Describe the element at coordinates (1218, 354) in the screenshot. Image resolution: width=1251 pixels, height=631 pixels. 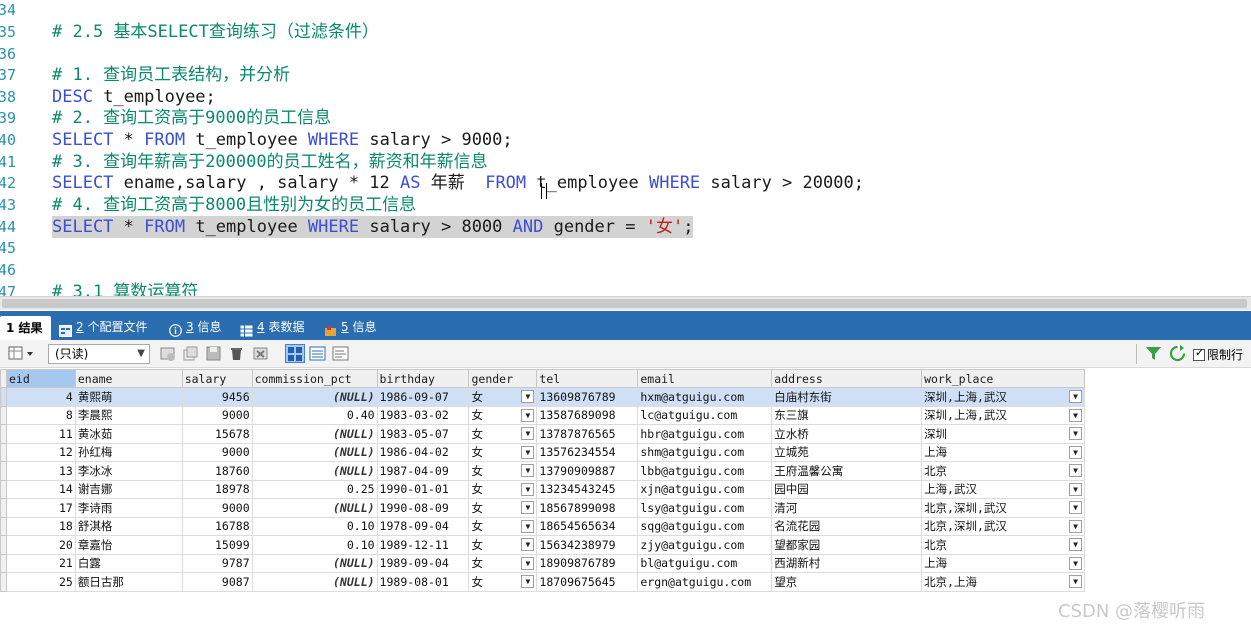
I see `limit-rows-checkbox: 限制行` at that location.